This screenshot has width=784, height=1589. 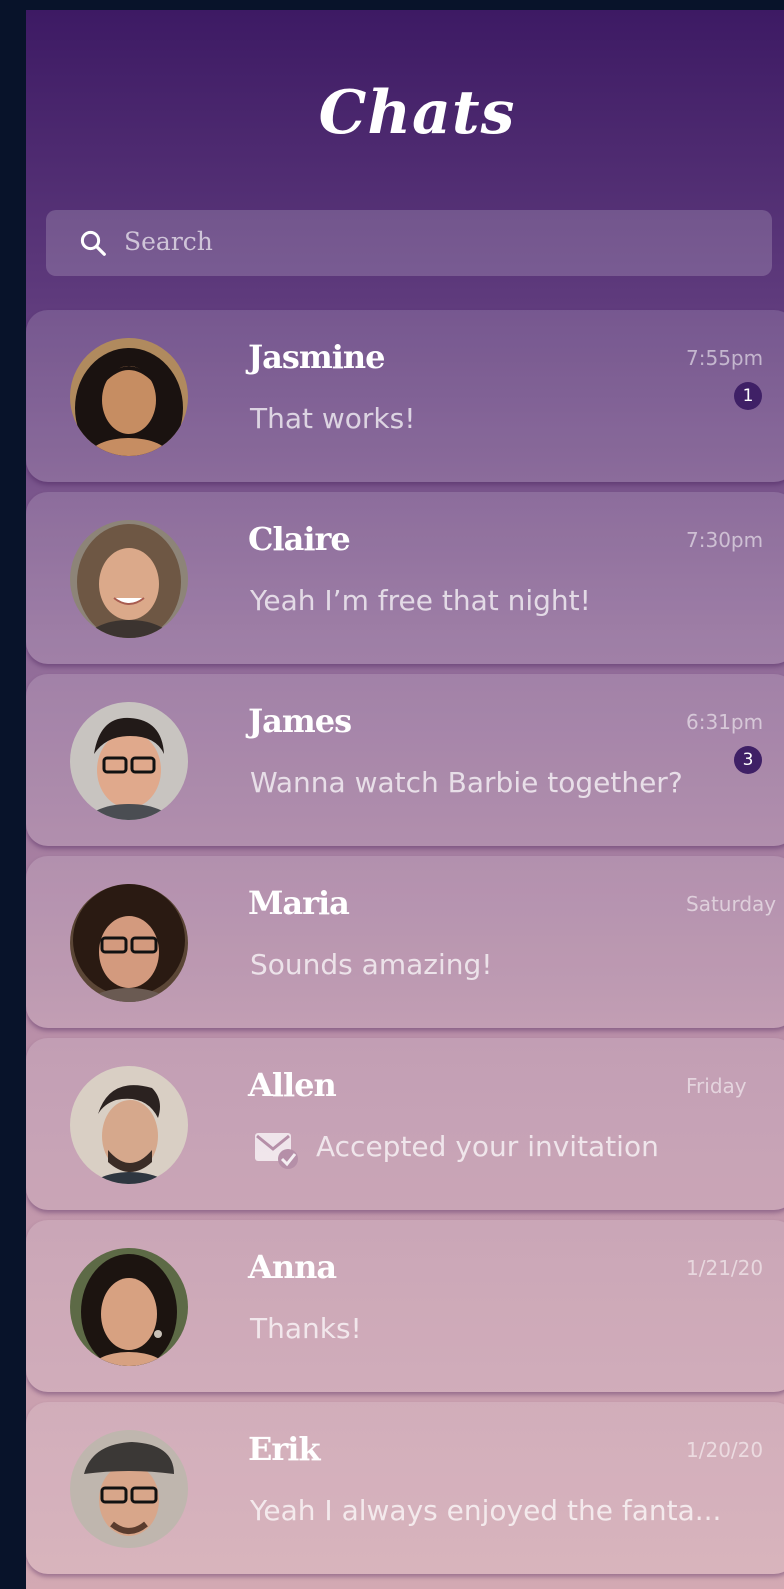 I want to click on page-title: Chats, so click(x=417, y=113).